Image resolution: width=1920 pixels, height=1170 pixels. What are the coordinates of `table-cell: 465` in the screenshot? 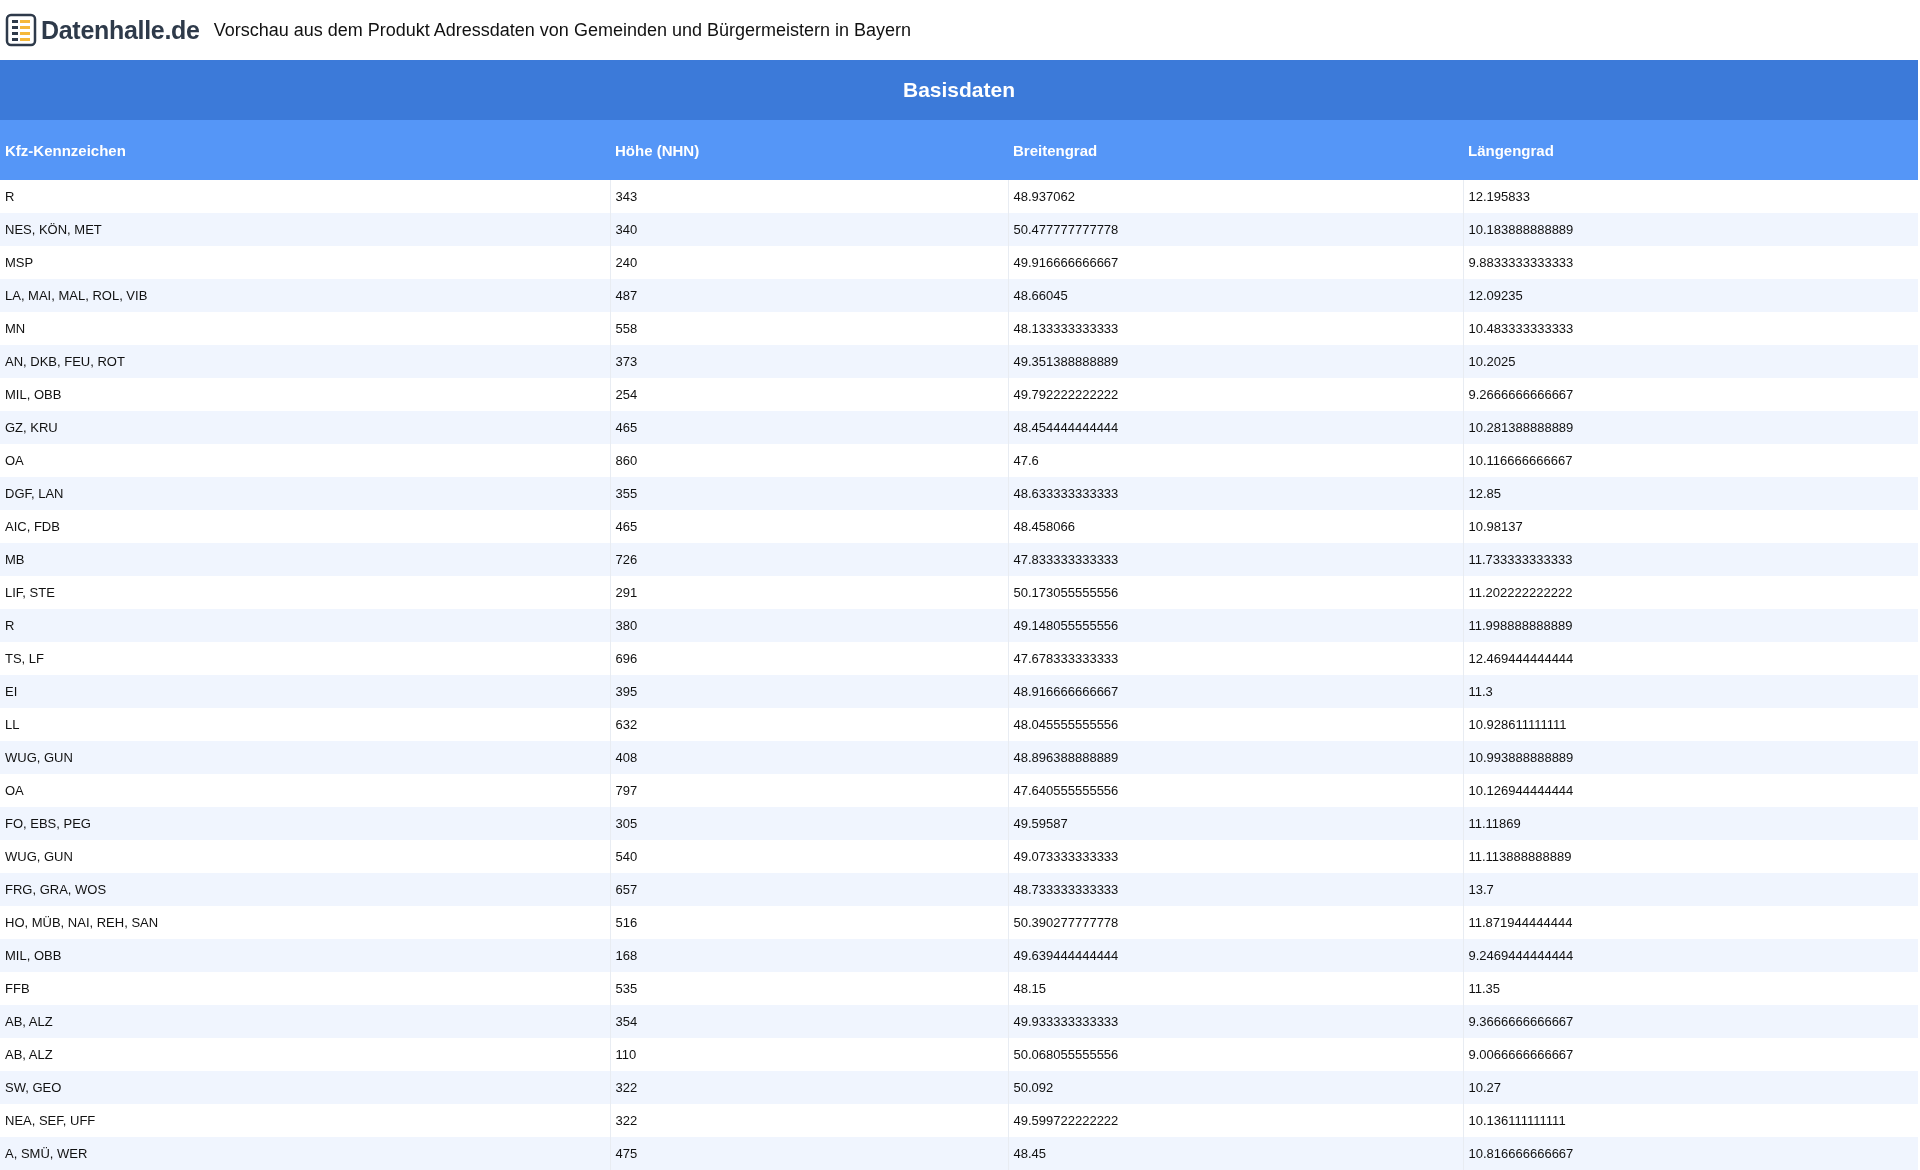 It's located at (809, 427).